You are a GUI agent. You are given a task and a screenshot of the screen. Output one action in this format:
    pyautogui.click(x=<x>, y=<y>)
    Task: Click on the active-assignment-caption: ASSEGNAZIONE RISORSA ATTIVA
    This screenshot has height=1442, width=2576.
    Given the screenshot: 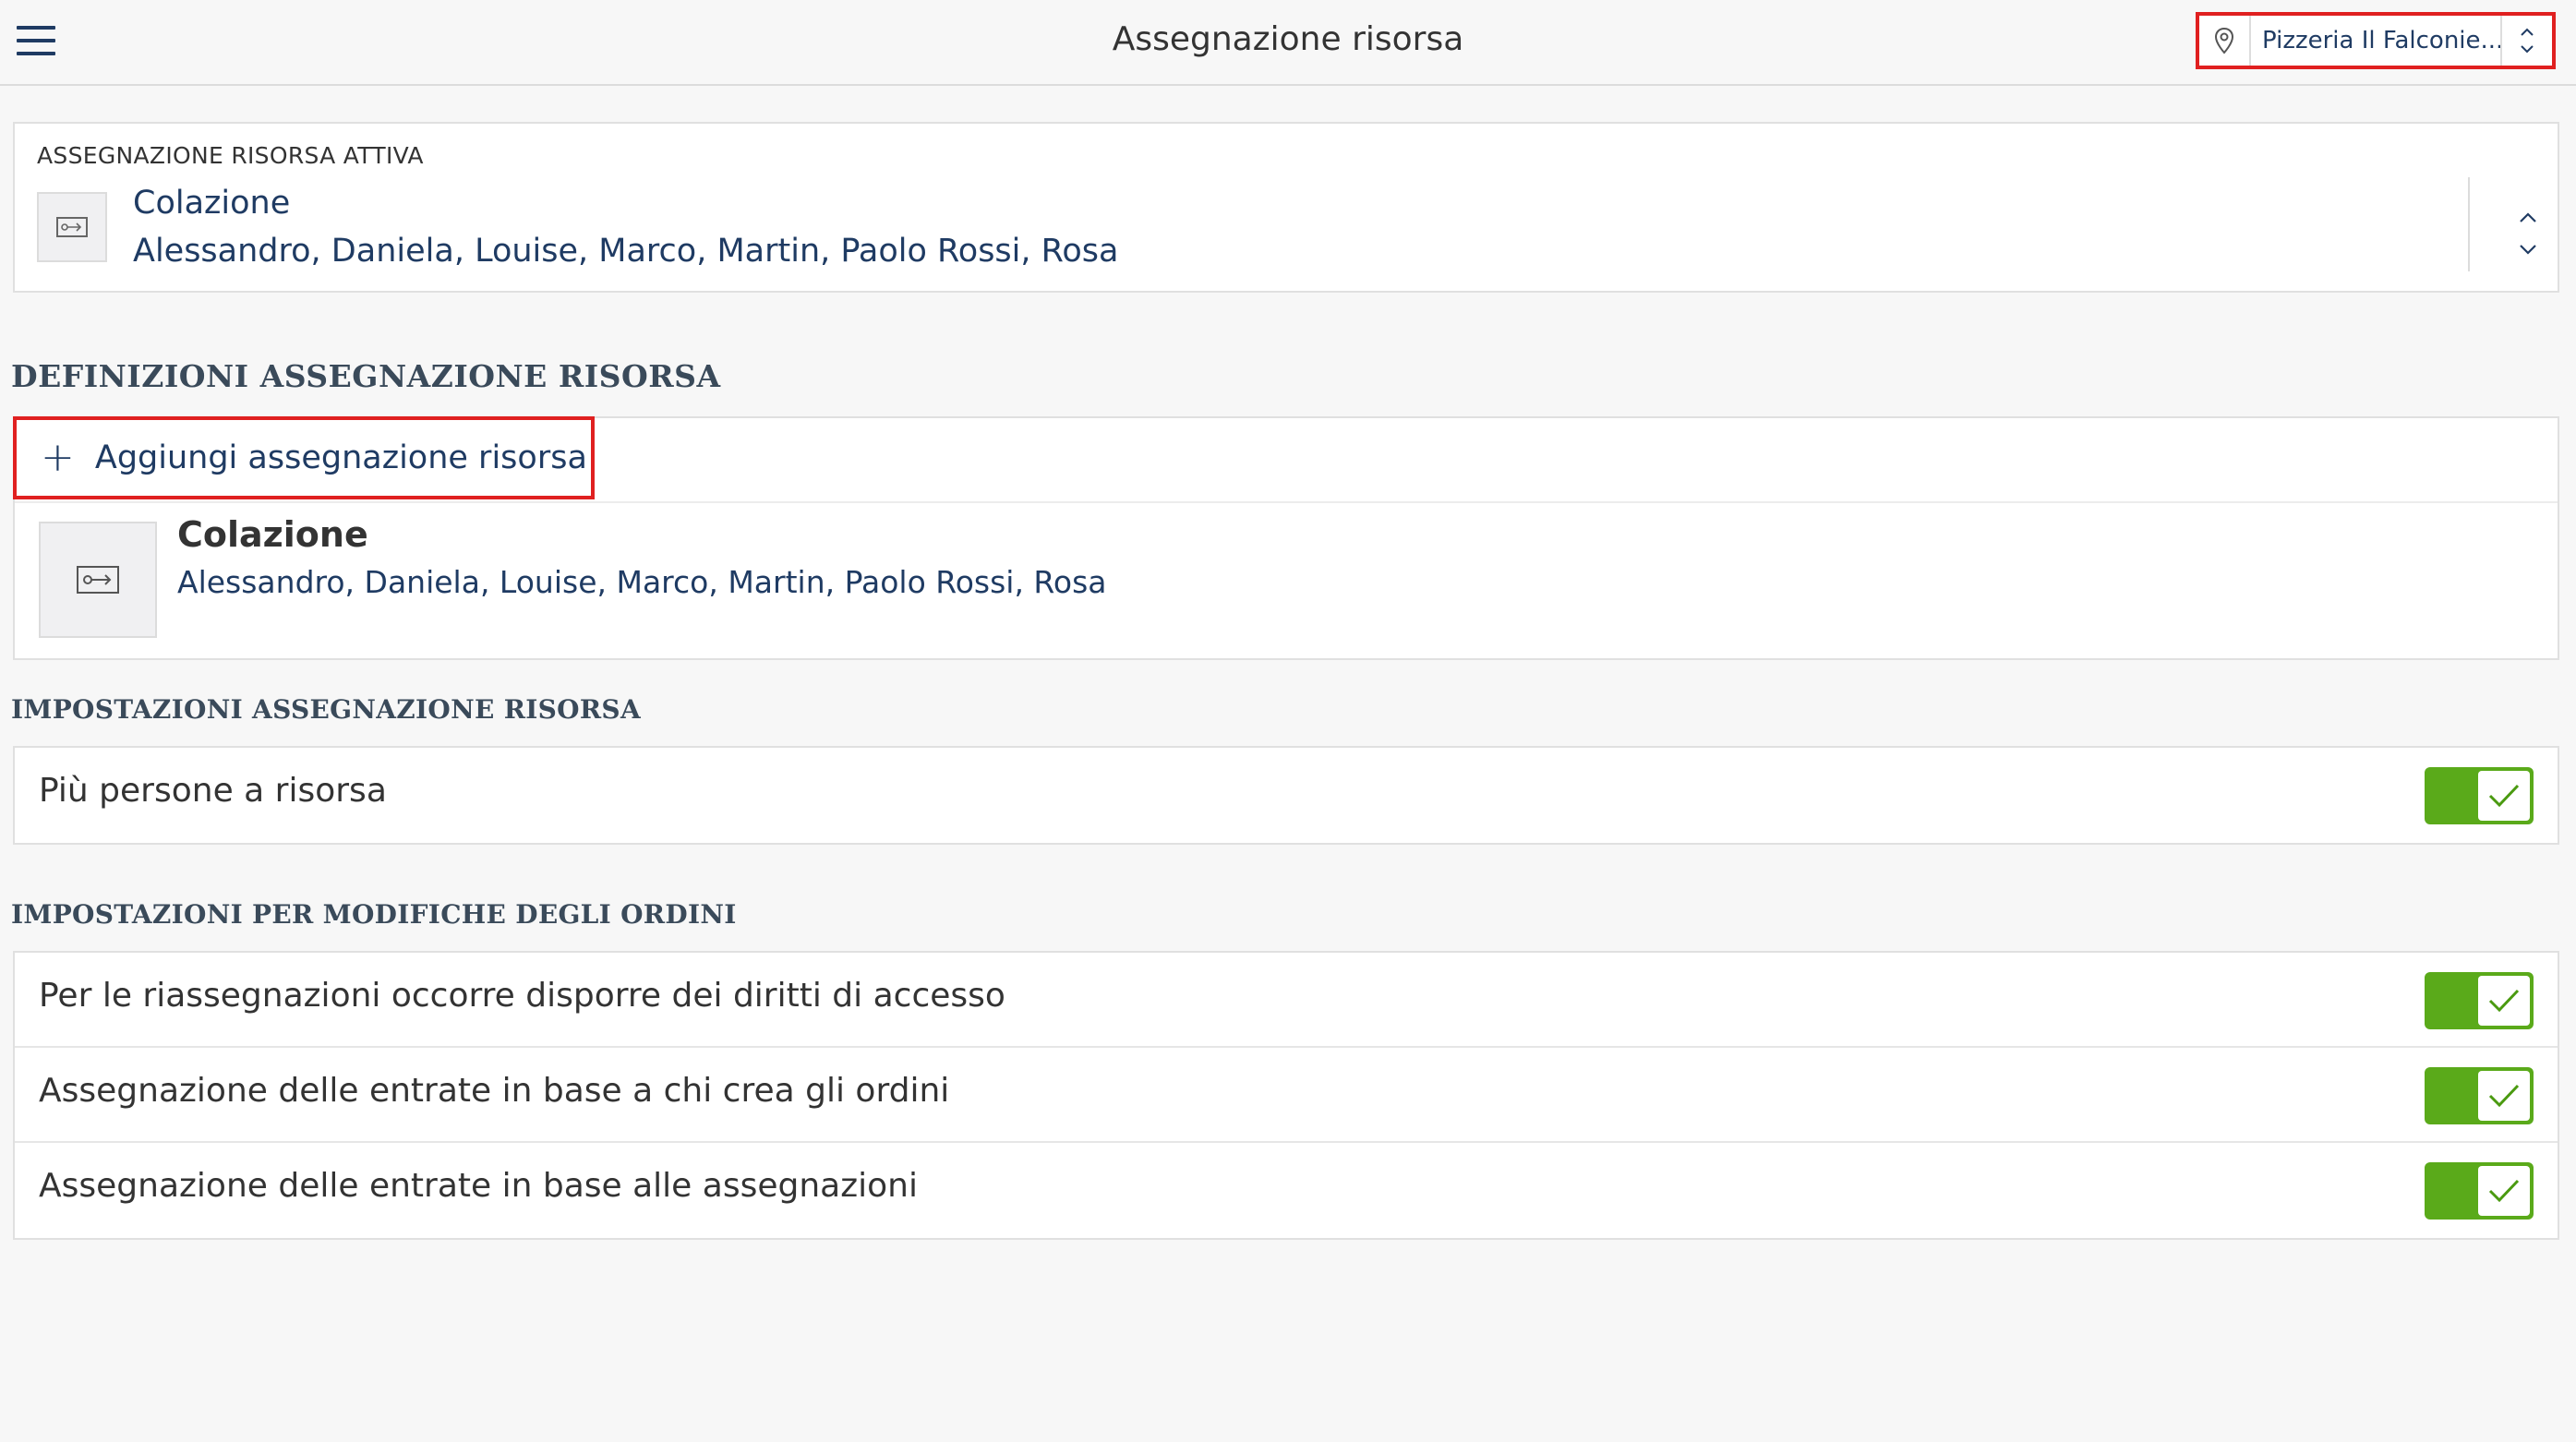 What is the action you would take?
    pyautogui.click(x=230, y=155)
    